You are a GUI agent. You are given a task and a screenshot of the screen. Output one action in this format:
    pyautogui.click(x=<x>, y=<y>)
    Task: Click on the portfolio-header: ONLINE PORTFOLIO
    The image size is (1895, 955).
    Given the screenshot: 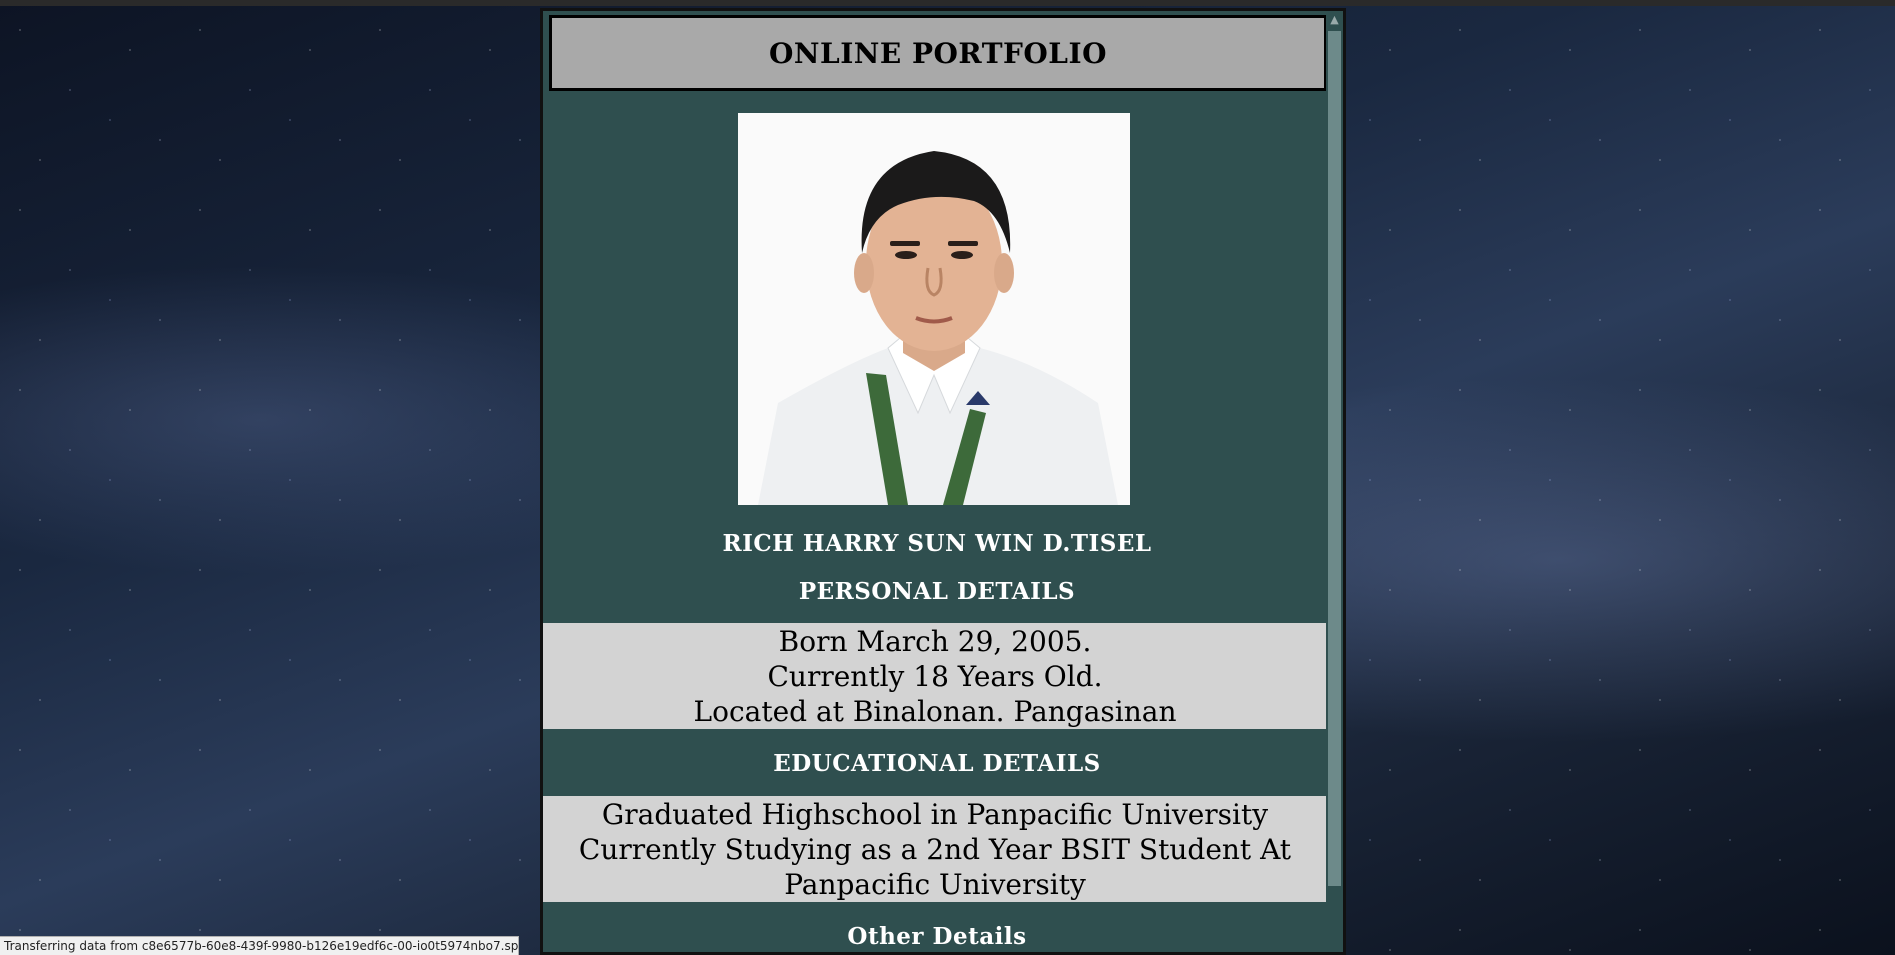 What is the action you would take?
    pyautogui.click(x=938, y=53)
    